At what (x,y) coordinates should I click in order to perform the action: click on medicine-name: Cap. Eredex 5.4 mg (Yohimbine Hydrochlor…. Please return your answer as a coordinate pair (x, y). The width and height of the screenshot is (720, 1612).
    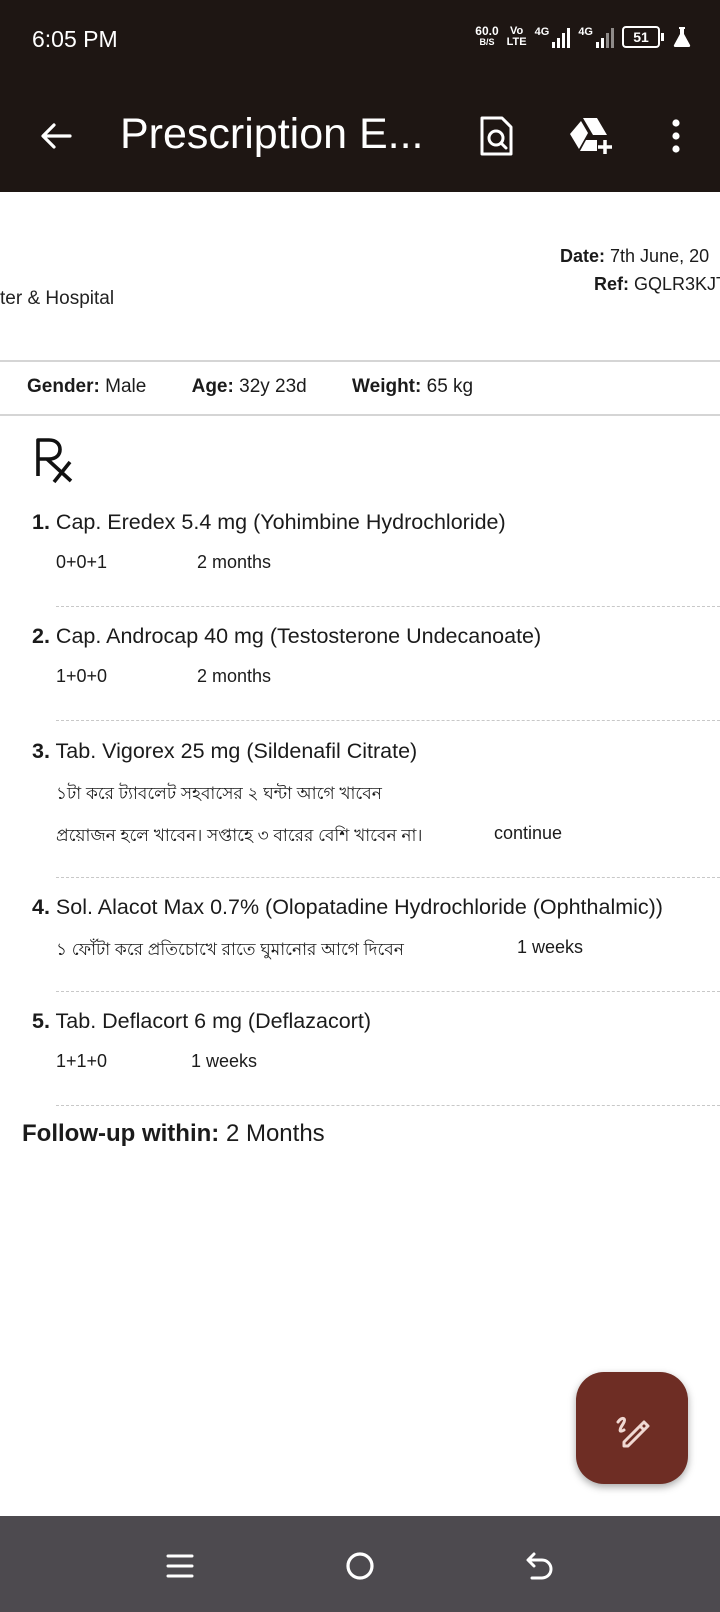
    Looking at the image, I should click on (280, 522).